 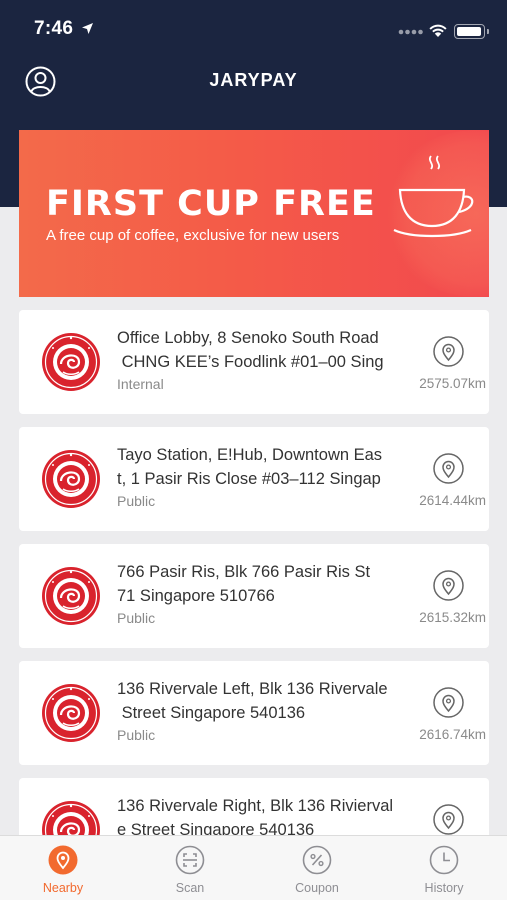 I want to click on tab-history: History, so click(x=444, y=868).